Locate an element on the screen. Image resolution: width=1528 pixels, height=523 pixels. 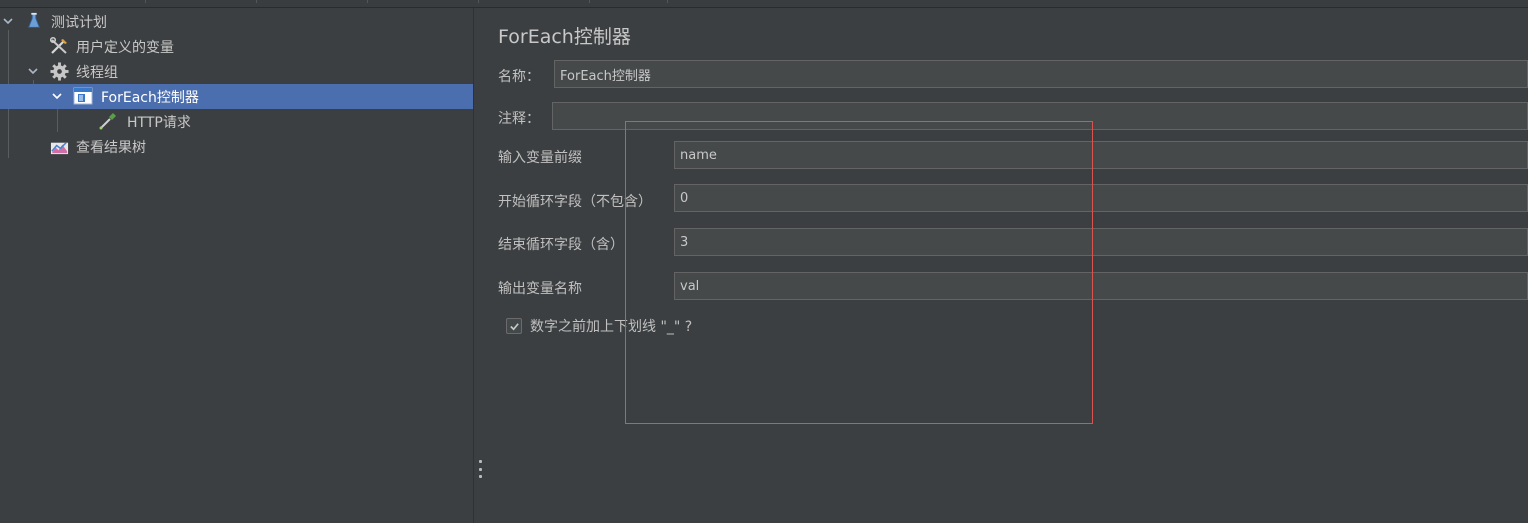
controller-icon is located at coordinates (83, 96).